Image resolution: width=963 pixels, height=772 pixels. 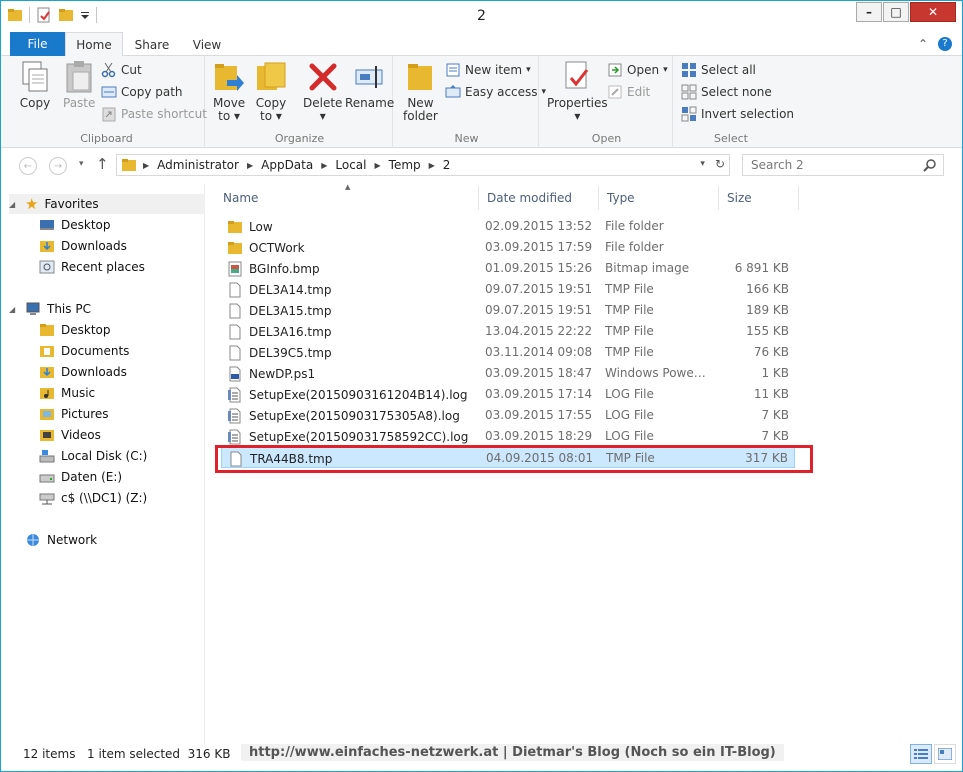 I want to click on close-button: ✕, so click(x=933, y=12).